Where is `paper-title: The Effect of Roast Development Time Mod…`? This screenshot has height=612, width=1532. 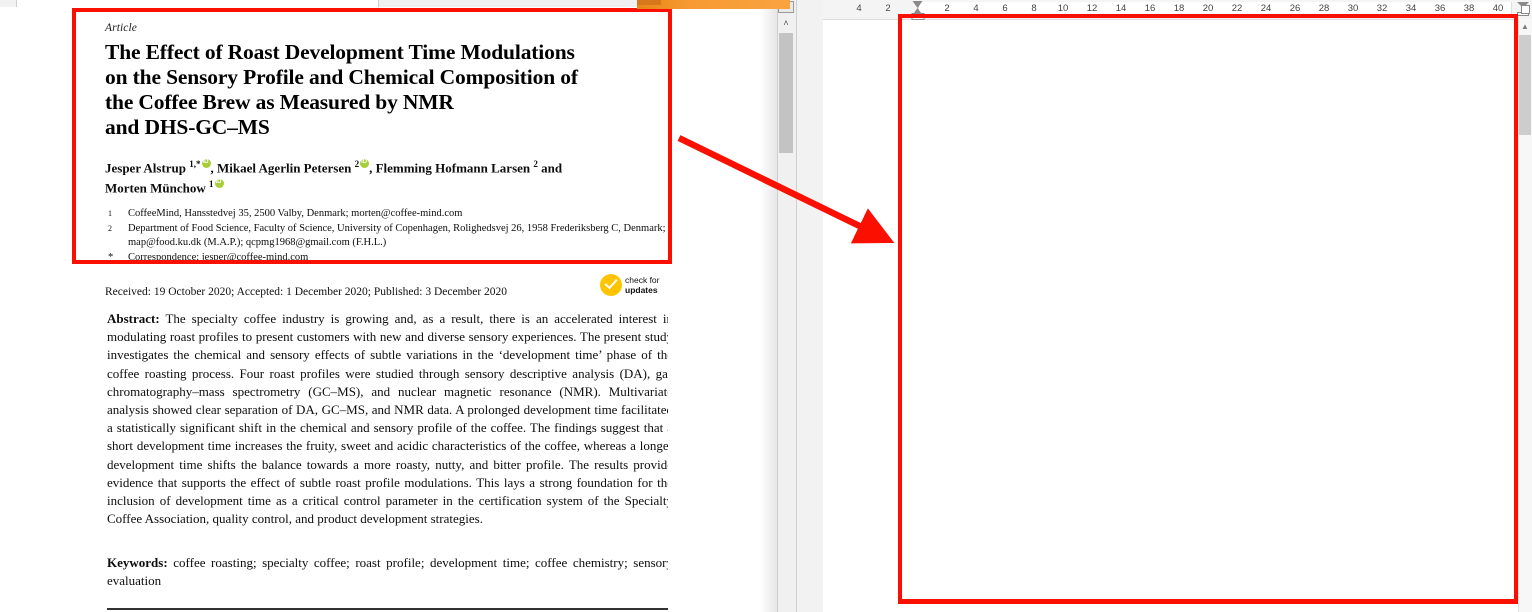
paper-title: The Effect of Roast Development Time Mod… is located at coordinates (386, 90).